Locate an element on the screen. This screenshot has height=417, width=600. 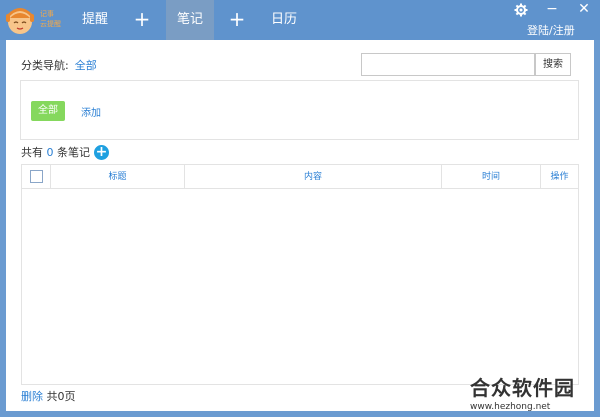
close-button: ✕ is located at coordinates (584, 9).